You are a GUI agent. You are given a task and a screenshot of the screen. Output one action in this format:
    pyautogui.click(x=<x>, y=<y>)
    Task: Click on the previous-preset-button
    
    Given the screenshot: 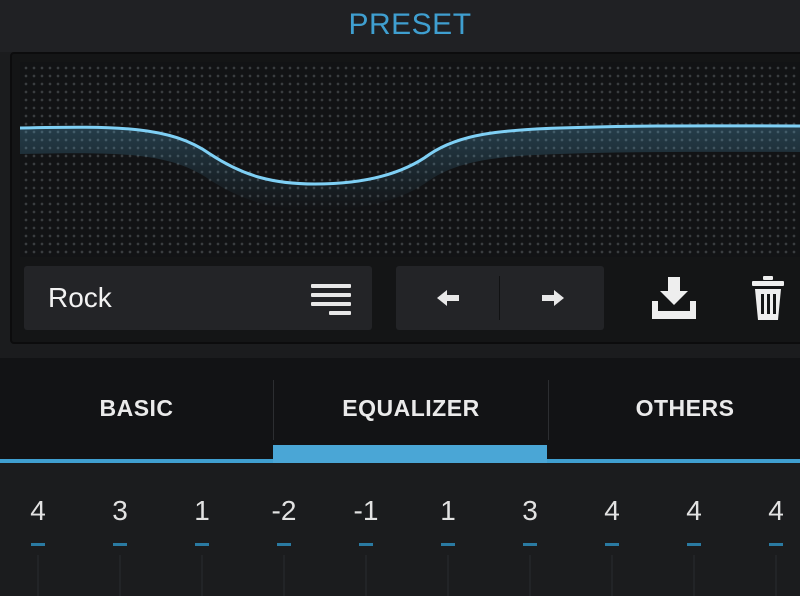 What is the action you would take?
    pyautogui.click(x=447, y=298)
    